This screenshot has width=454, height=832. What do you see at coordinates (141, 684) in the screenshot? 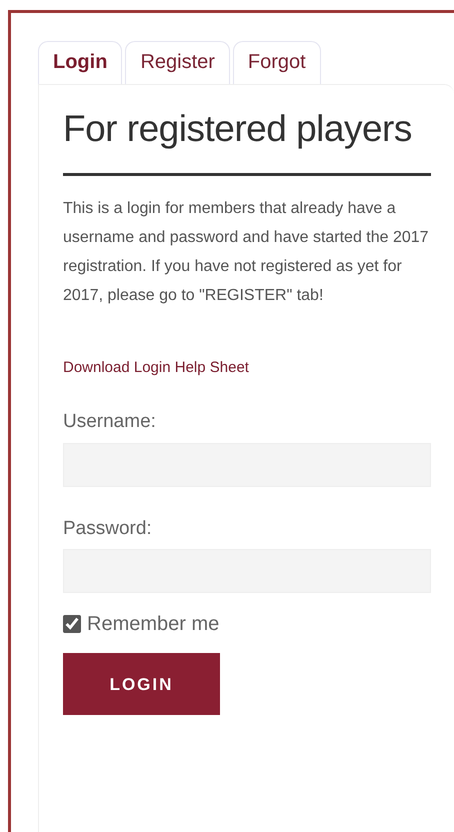
I see `login-button: LOGIN` at bounding box center [141, 684].